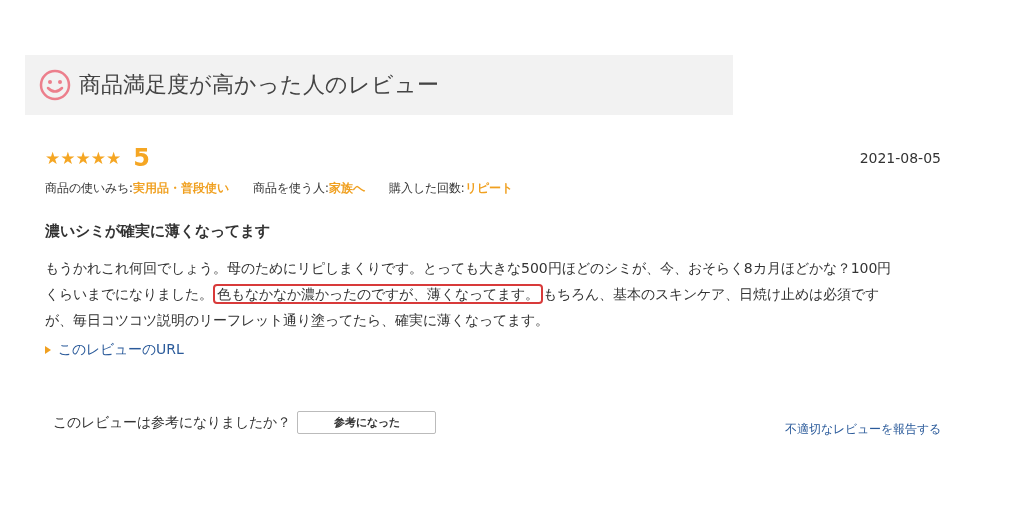  Describe the element at coordinates (469, 294) in the screenshot. I see `review-text: もうかれこれ何回でしょう。母のためにリピしまくりです。とっても大きな500円ほどのシミが、今、おそらく8カ月ほどかな？100円くらいまでになりました。 色もなかなか濃かったのですが、薄くなってます。 もちろん、基本のスキンケア、日焼け止めは必須ですが、毎日コツコツ説明のリーフレット通り塗ってたら、確実に薄くなってます。` at that location.